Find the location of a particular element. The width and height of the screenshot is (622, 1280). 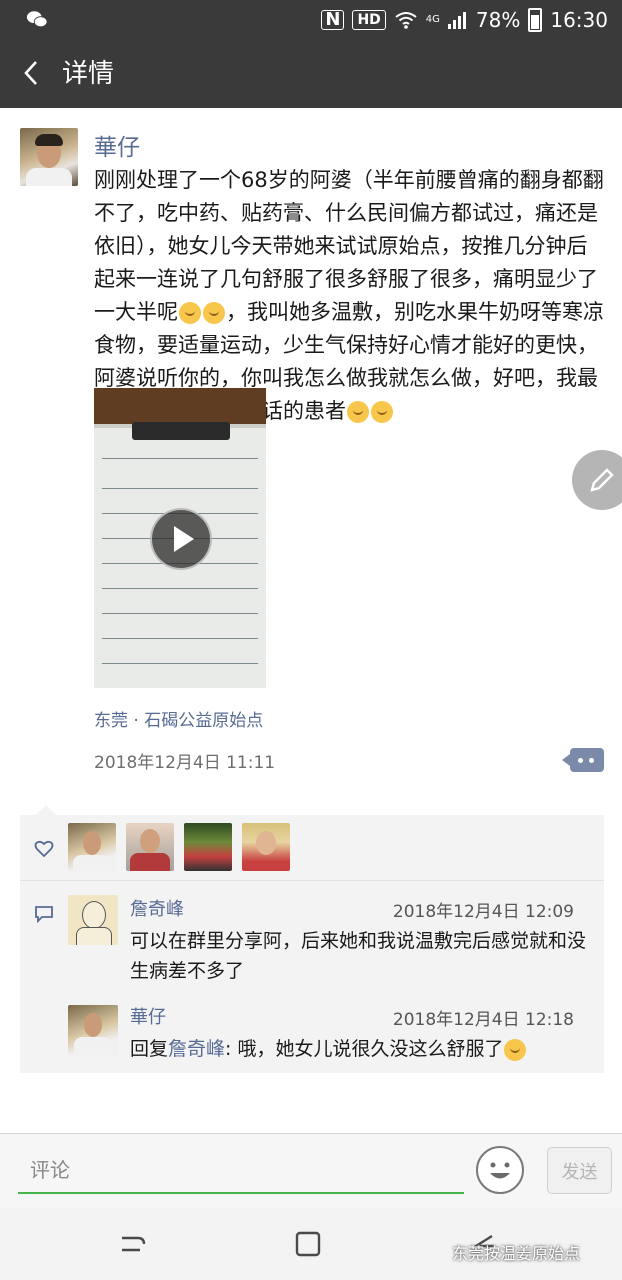

comment-bubble-icon is located at coordinates (44, 914).